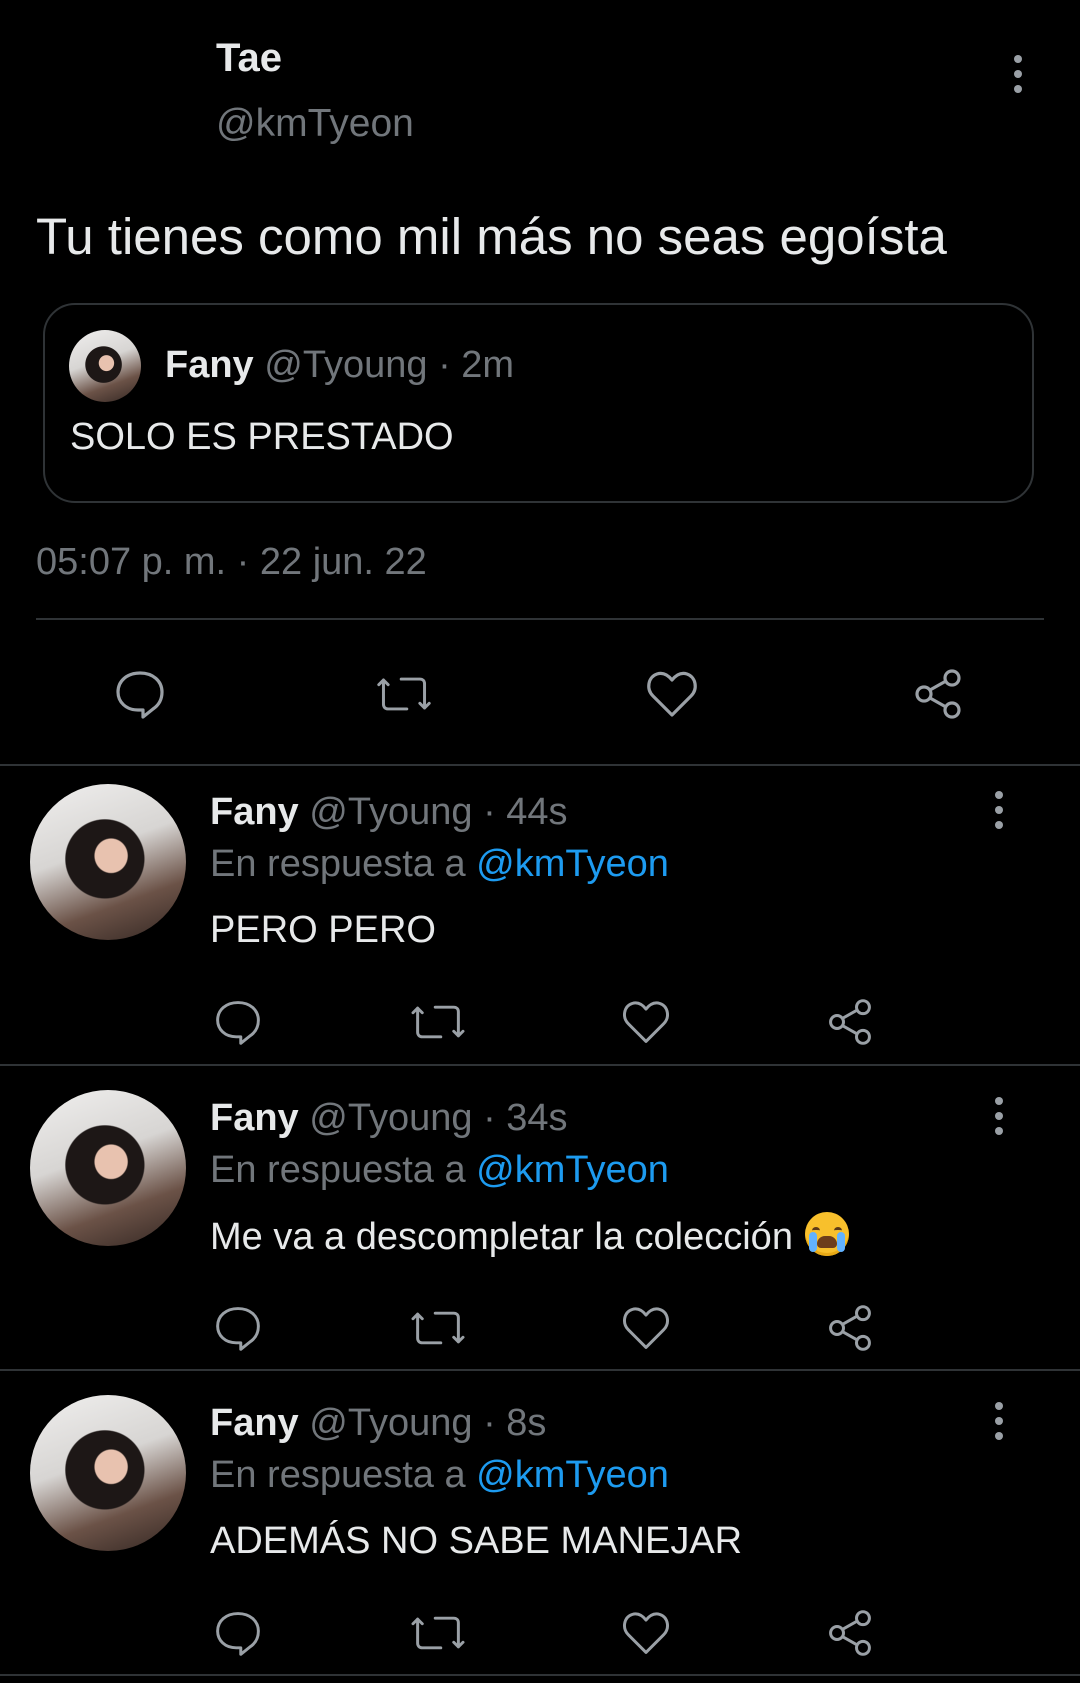 The height and width of the screenshot is (1683, 1080). What do you see at coordinates (323, 930) in the screenshot?
I see `reply-text: PERO PERO` at bounding box center [323, 930].